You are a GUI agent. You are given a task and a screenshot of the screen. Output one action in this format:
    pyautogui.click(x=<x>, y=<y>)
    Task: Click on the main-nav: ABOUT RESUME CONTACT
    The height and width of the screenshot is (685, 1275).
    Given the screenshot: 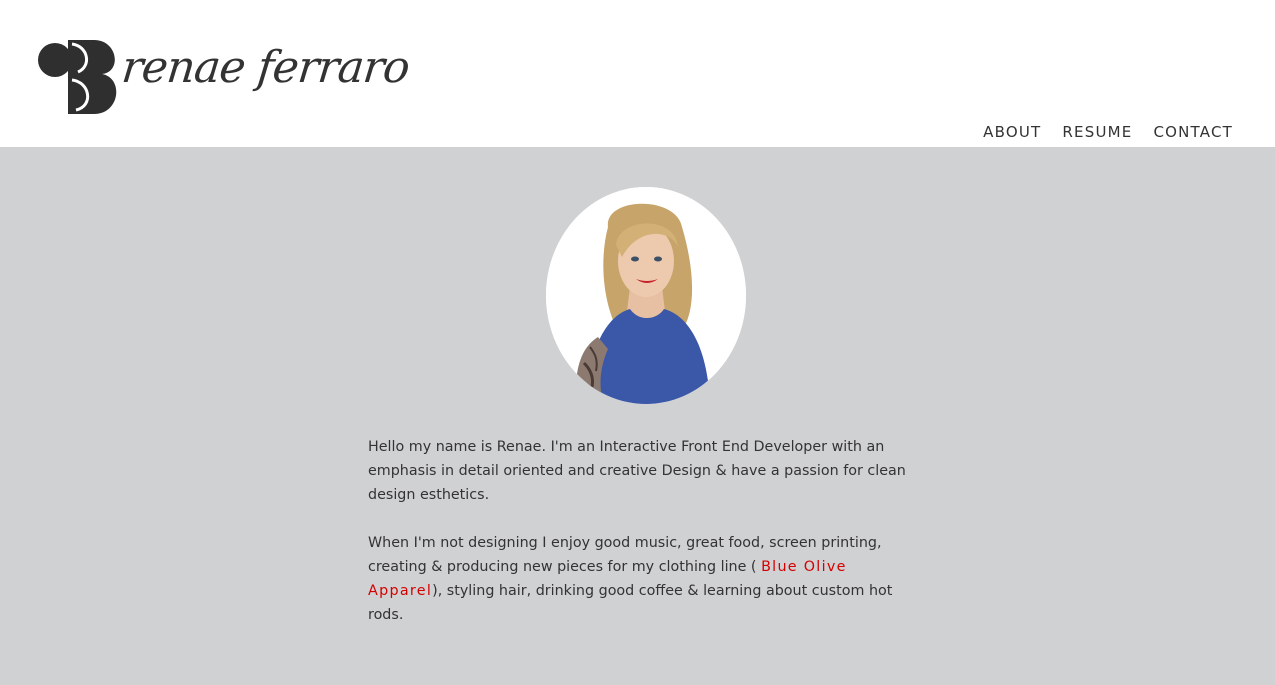 What is the action you would take?
    pyautogui.click(x=1108, y=132)
    